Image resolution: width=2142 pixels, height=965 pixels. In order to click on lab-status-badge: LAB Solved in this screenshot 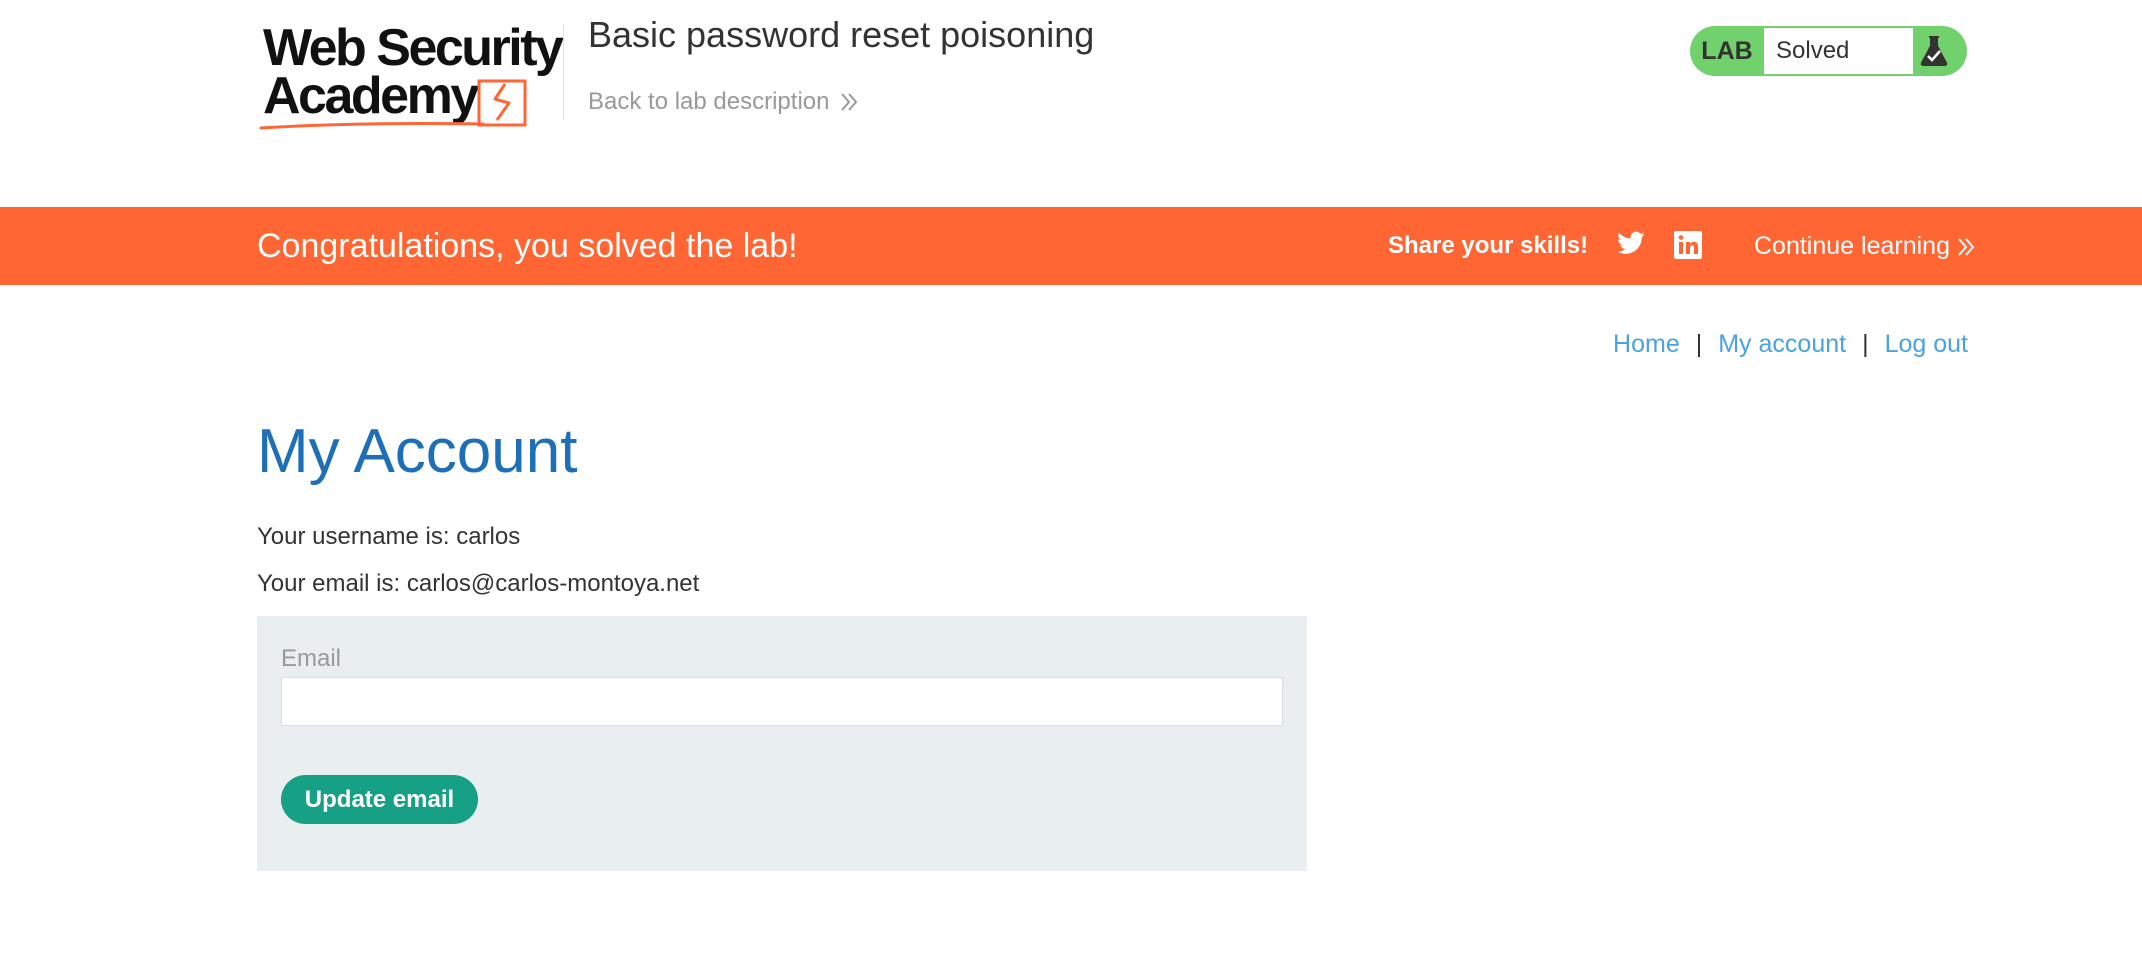, I will do `click(1828, 51)`.